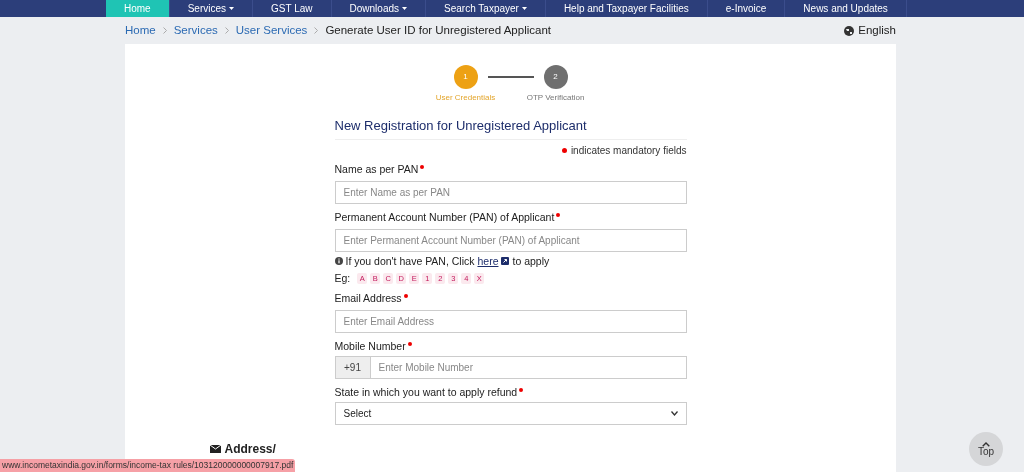 The width and height of the screenshot is (1024, 472). What do you see at coordinates (368, 297) in the screenshot?
I see `field-label: Email Address` at bounding box center [368, 297].